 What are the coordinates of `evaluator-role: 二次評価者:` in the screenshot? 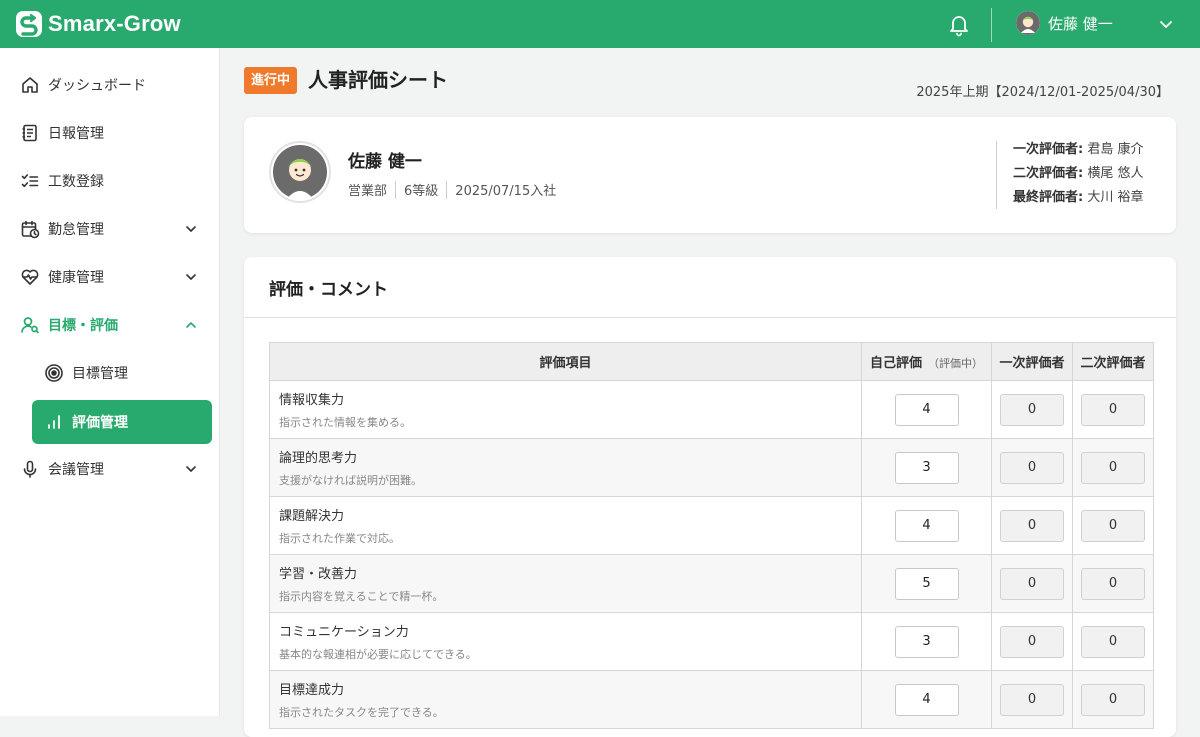 It's located at (1048, 173).